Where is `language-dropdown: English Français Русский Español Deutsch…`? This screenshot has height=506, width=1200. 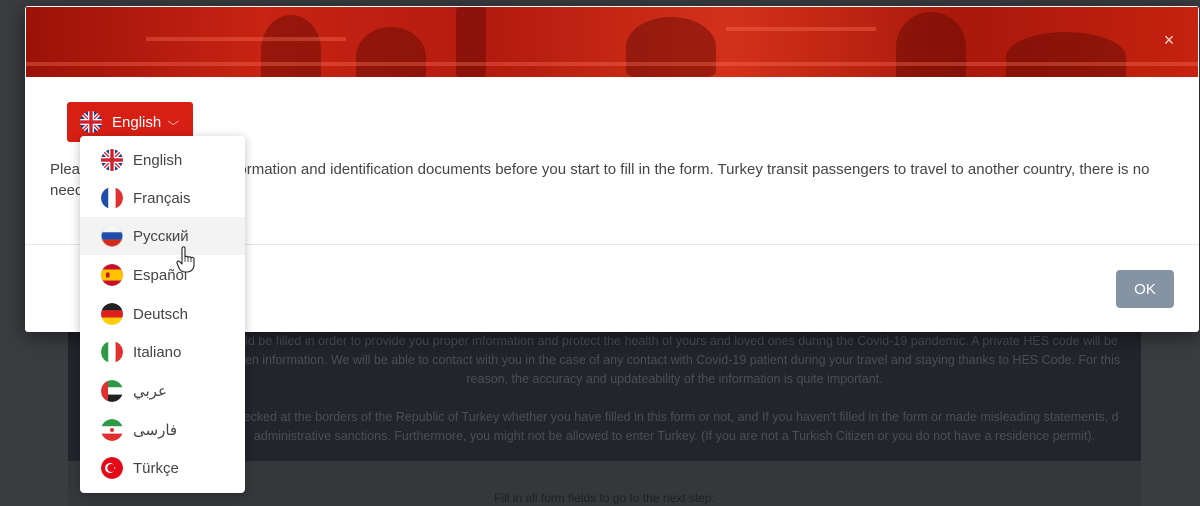 language-dropdown: English Français Русский Español Deutsch… is located at coordinates (162, 314).